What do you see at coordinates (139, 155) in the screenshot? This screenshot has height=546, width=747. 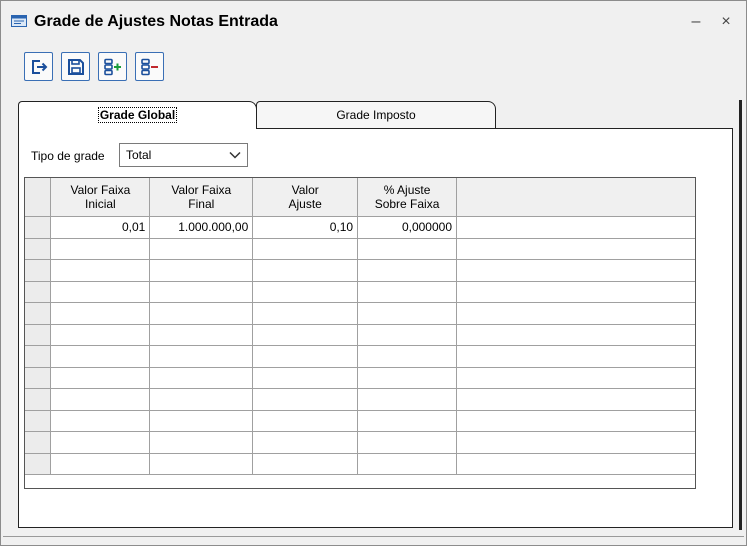 I see `select-value: Total` at bounding box center [139, 155].